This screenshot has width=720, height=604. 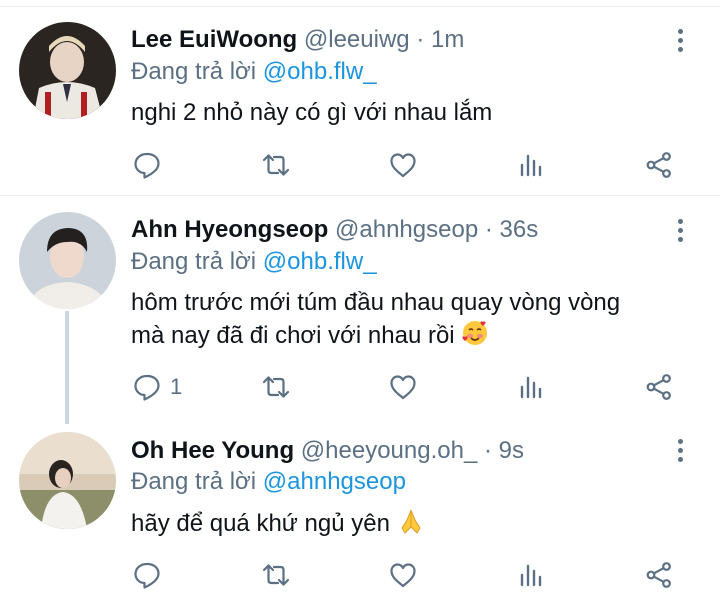 I want to click on tweet-header: Ahn Hyeongseop @ahnhgseop · 36s, so click(x=334, y=230).